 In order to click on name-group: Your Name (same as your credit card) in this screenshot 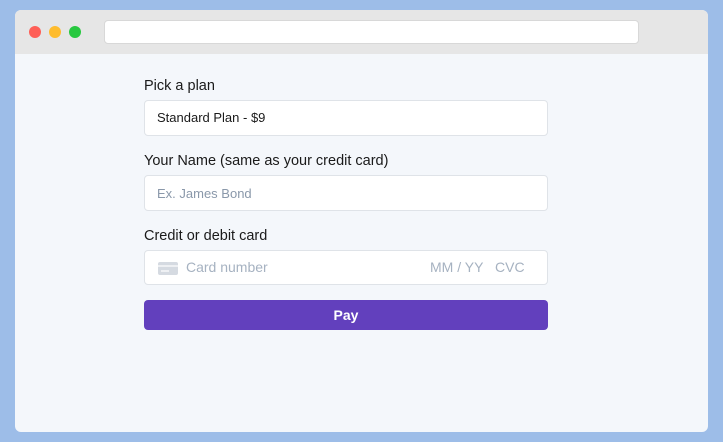, I will do `click(346, 181)`.